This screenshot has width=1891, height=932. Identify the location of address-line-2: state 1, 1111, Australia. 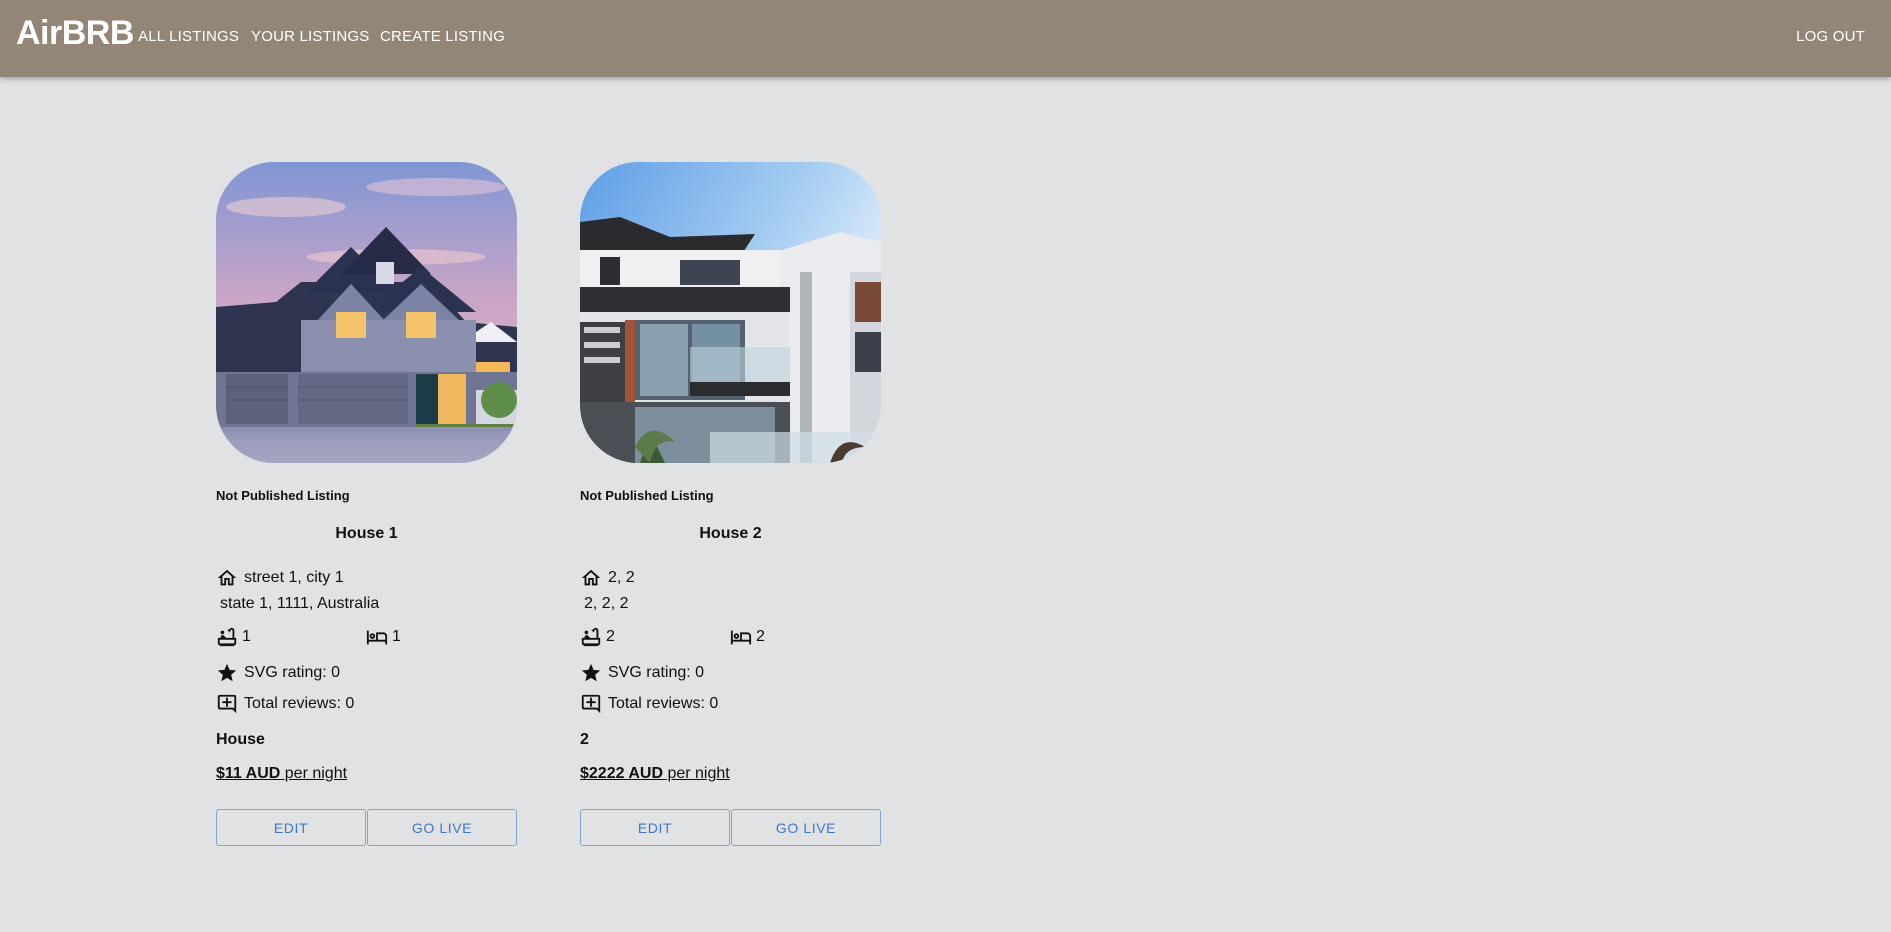
(300, 603).